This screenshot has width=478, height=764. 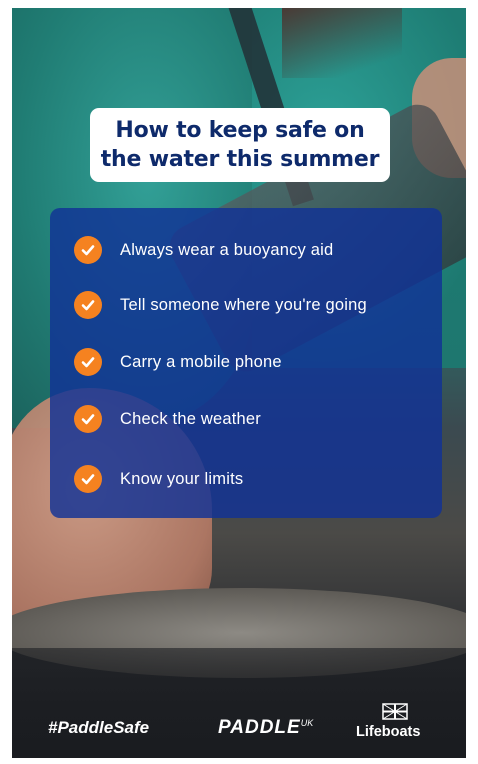 What do you see at coordinates (190, 418) in the screenshot?
I see `list-item-label: Check the weather` at bounding box center [190, 418].